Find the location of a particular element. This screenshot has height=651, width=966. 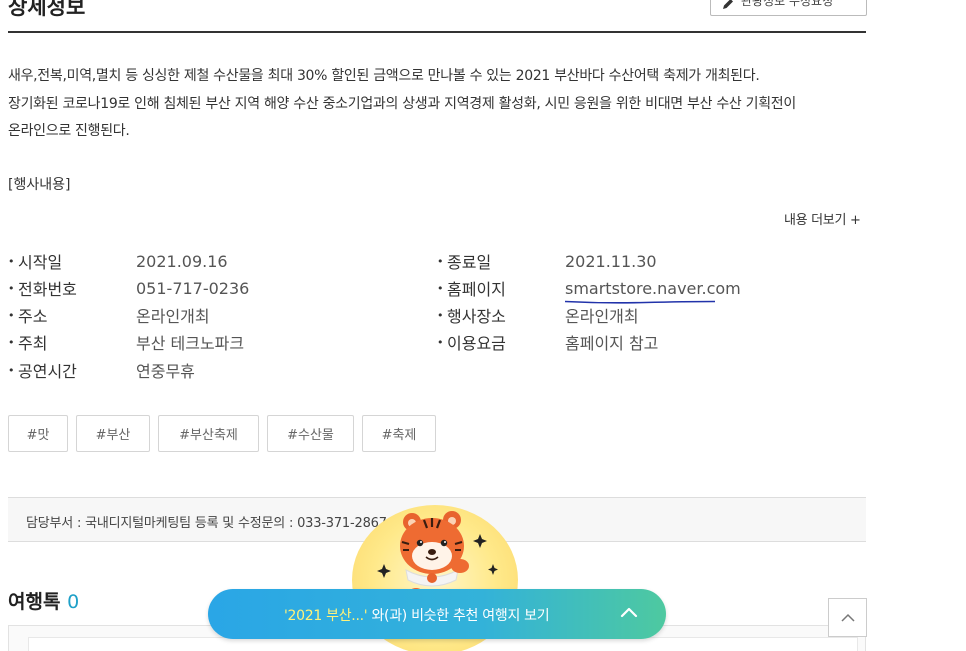

info-item-homepage: • 홈페이지 smartstore.naver.com is located at coordinates (589, 289).